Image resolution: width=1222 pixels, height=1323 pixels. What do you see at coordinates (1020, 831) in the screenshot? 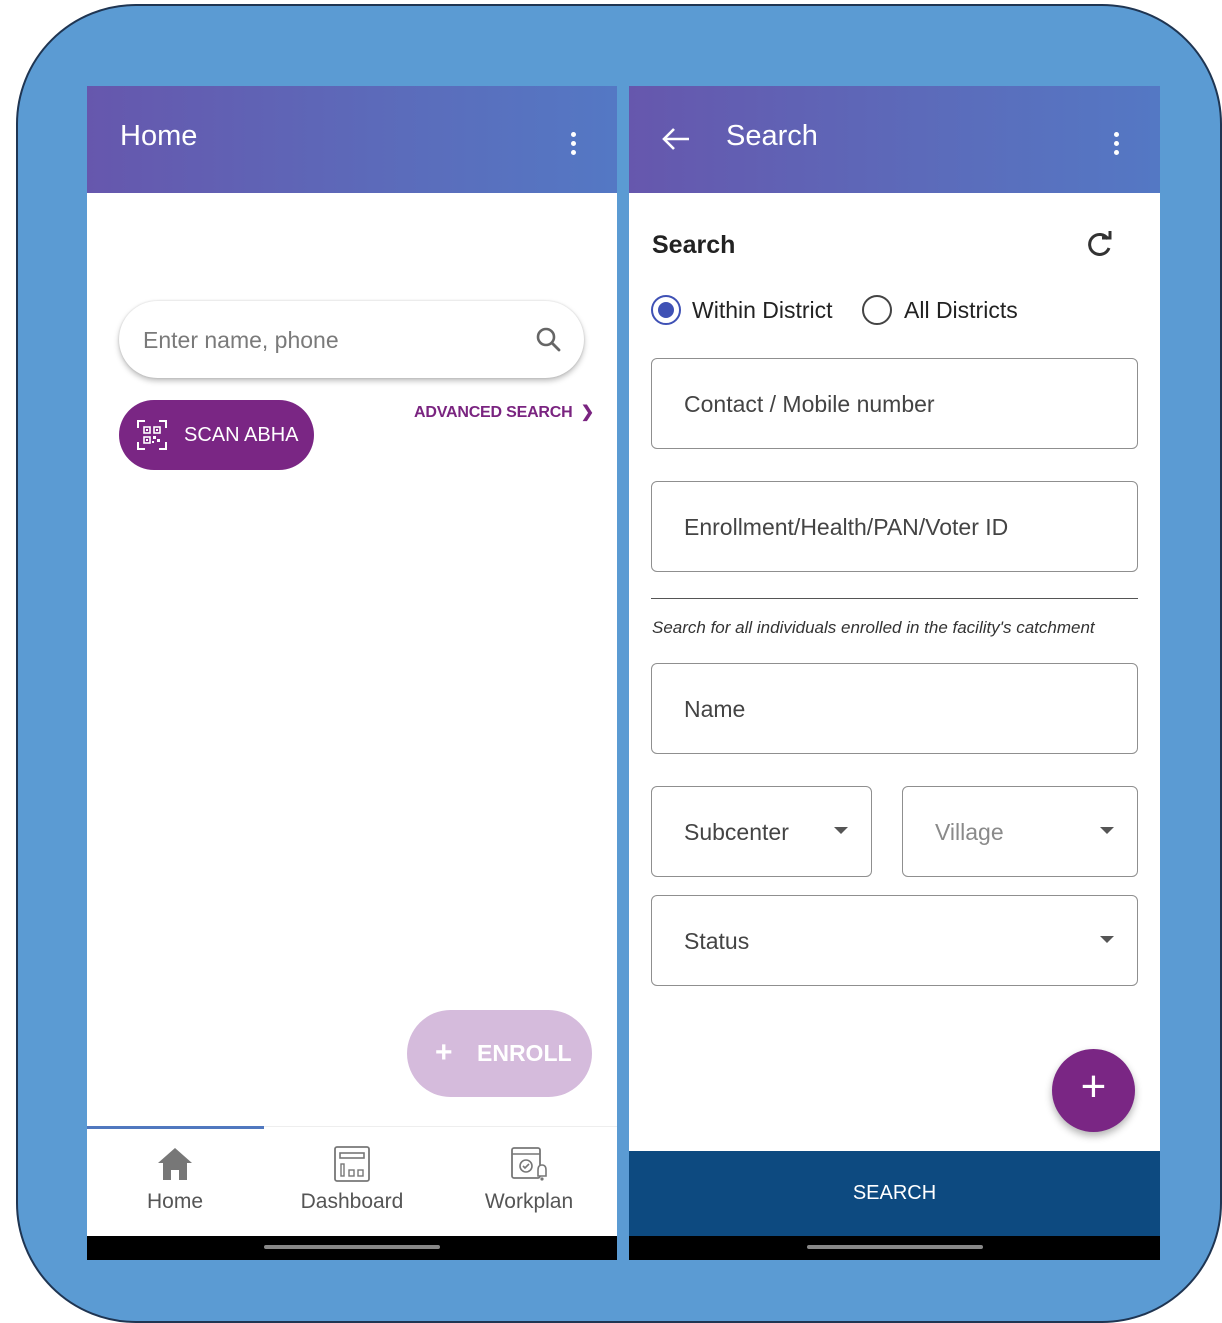
I see `village-select: Village` at bounding box center [1020, 831].